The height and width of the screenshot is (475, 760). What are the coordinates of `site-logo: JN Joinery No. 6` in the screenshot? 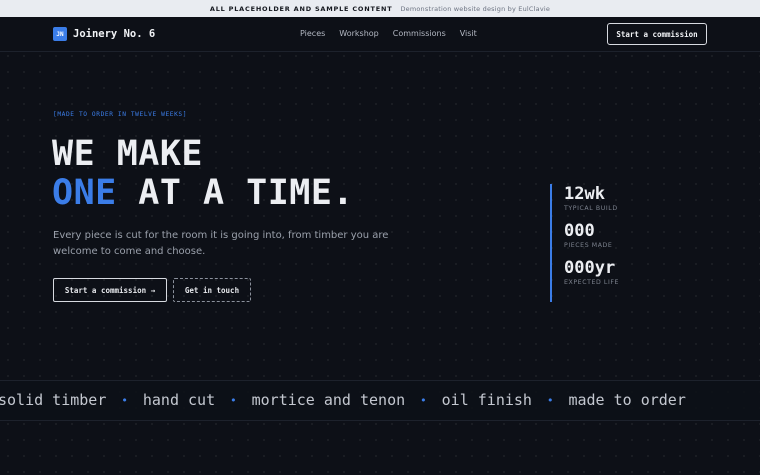 It's located at (104, 34).